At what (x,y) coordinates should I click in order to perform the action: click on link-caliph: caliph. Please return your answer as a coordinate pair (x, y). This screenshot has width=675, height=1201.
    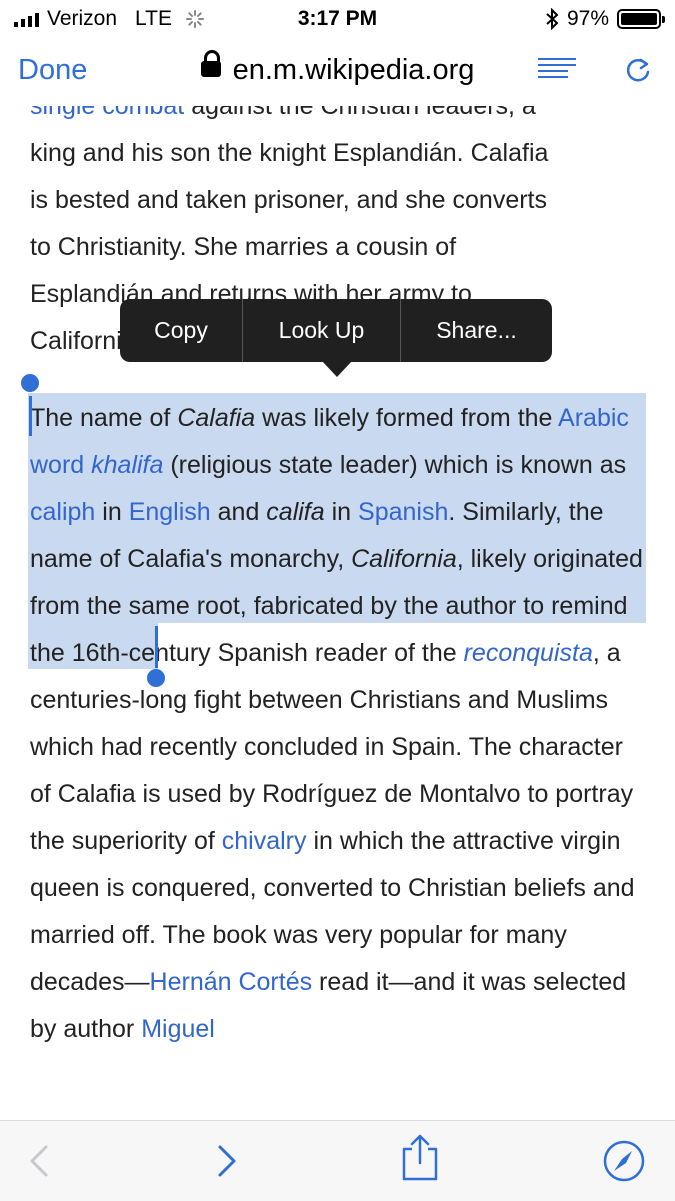
    Looking at the image, I should click on (62, 512).